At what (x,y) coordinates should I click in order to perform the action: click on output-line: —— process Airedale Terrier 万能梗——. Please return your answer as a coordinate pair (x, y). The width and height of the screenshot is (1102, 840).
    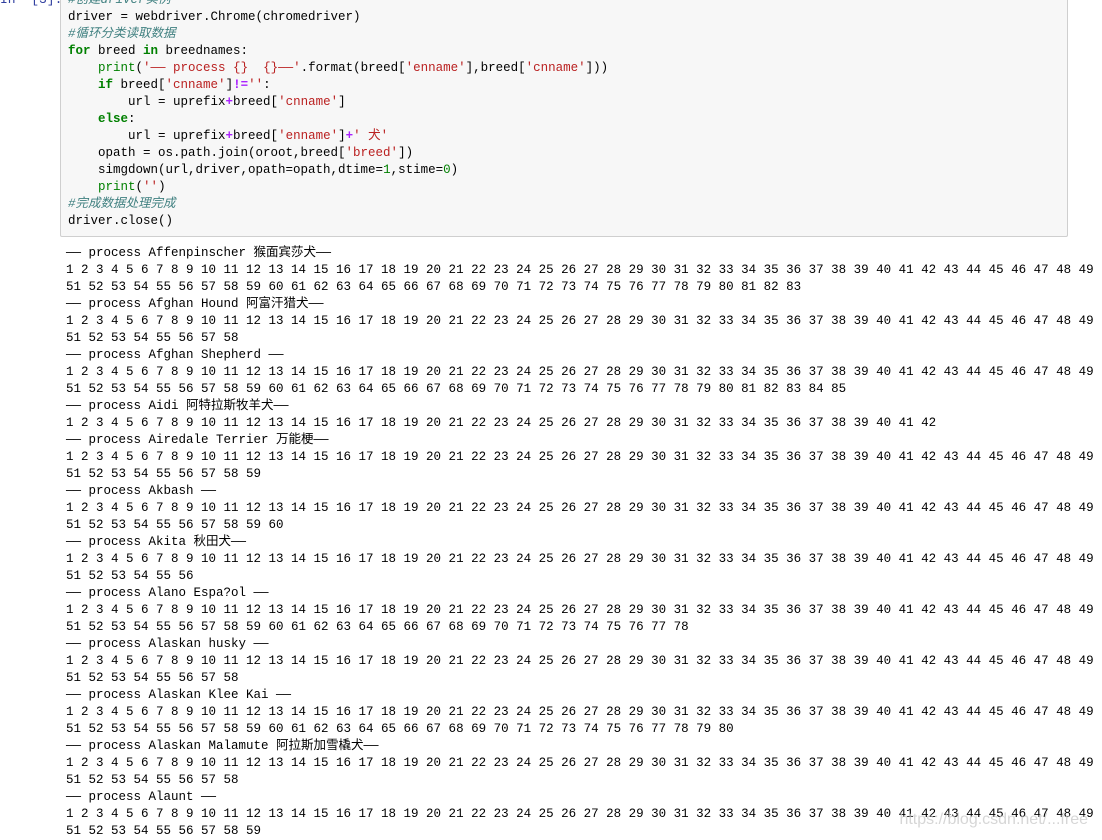
    Looking at the image, I should click on (197, 440).